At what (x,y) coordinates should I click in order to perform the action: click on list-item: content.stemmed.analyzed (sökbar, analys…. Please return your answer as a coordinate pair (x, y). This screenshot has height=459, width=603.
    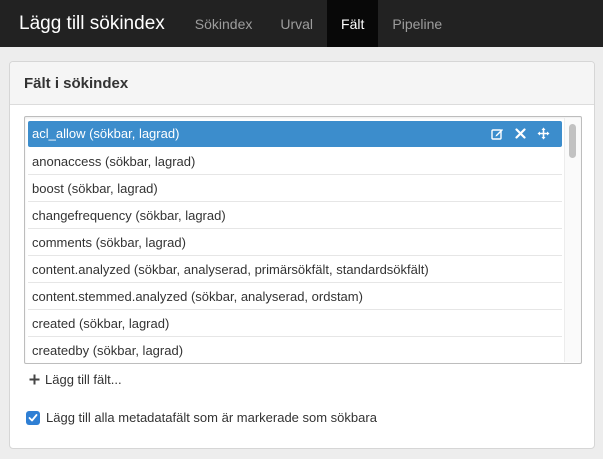
    Looking at the image, I should click on (295, 296).